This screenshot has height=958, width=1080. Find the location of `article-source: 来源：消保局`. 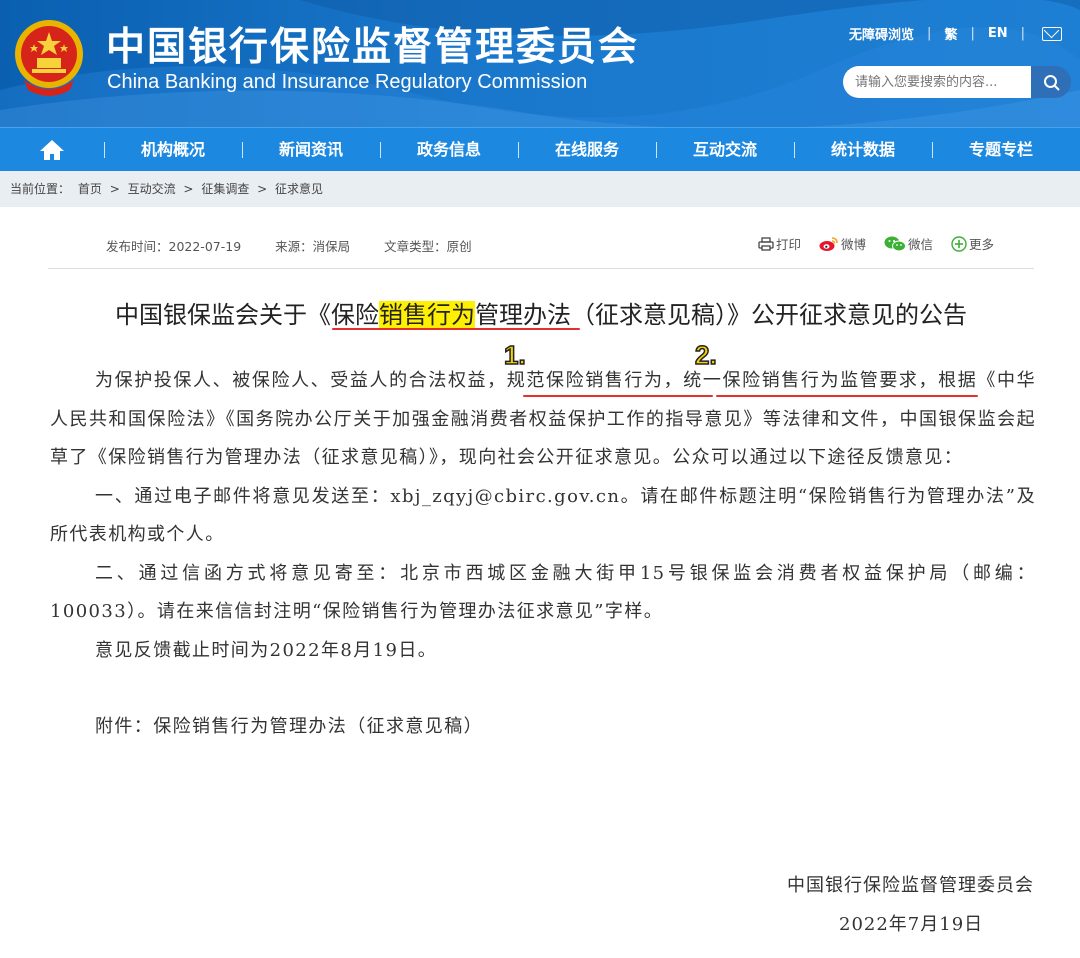

article-source: 来源：消保局 is located at coordinates (313, 246).